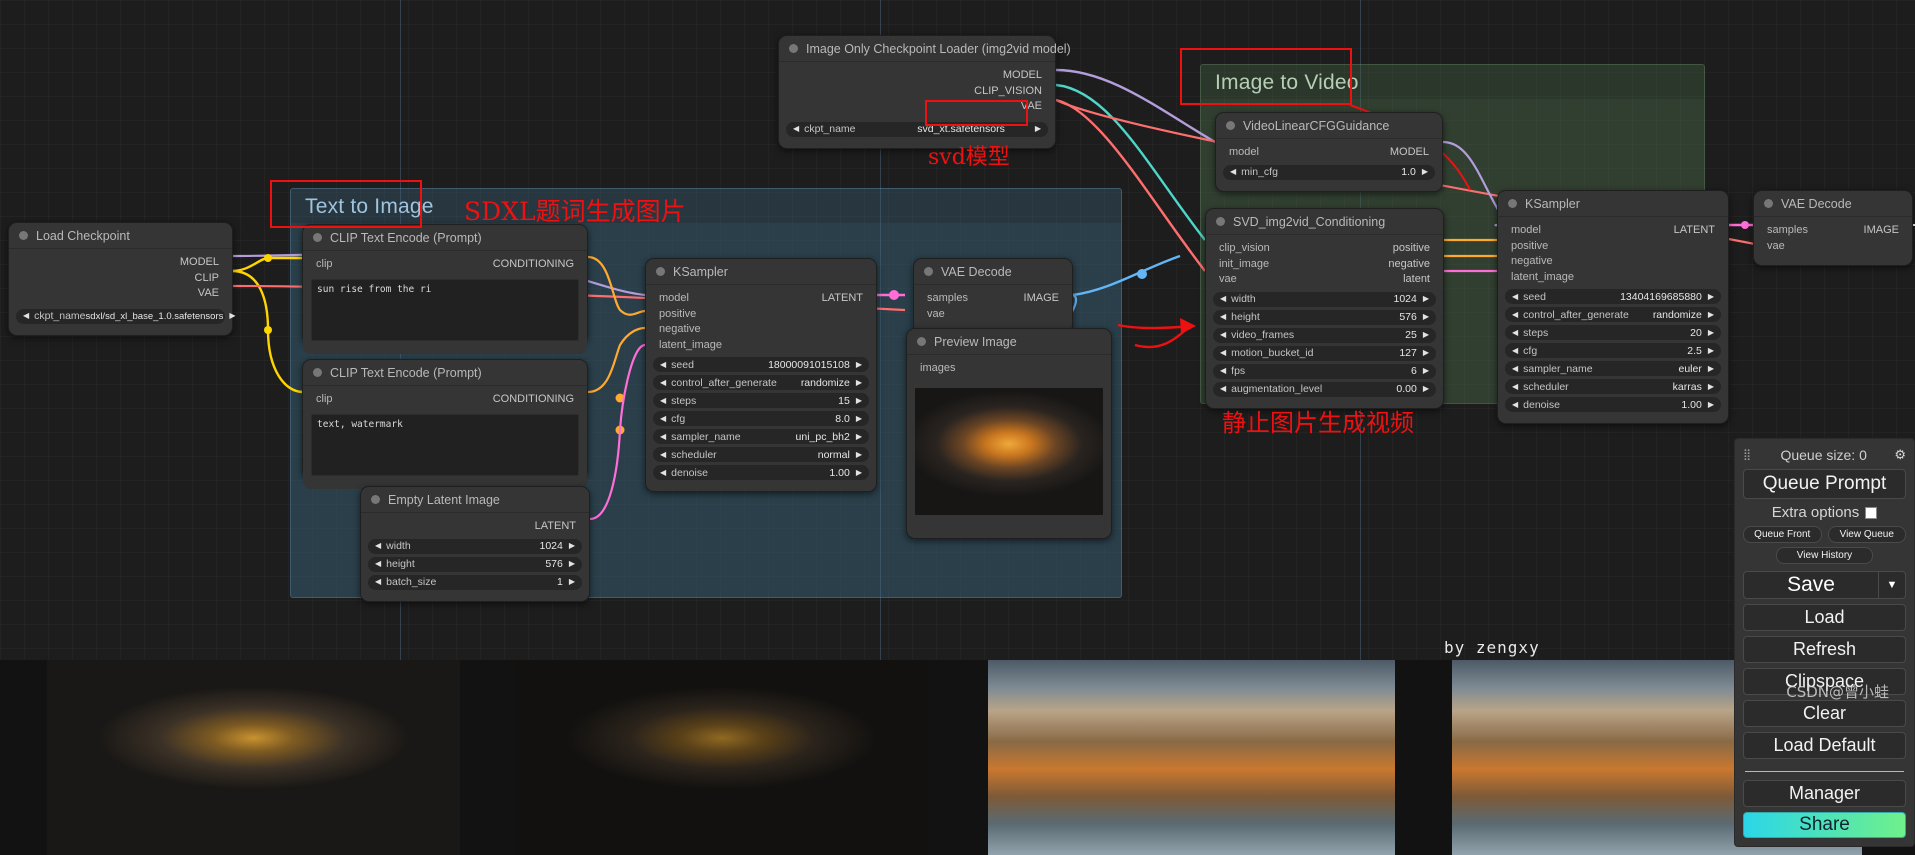  What do you see at coordinates (761, 418) in the screenshot?
I see `widget-cfg: ◀ cfg 8.0 ▶` at bounding box center [761, 418].